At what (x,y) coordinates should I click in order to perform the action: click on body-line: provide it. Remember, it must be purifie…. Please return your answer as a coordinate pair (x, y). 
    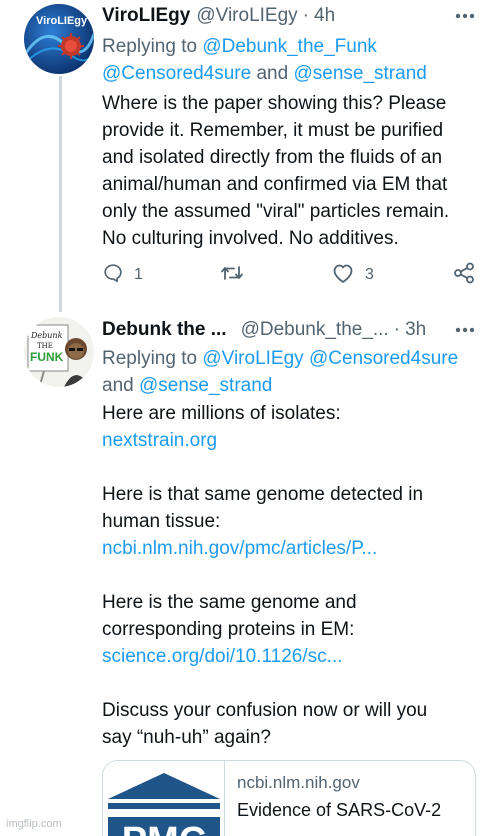
    Looking at the image, I should click on (273, 130).